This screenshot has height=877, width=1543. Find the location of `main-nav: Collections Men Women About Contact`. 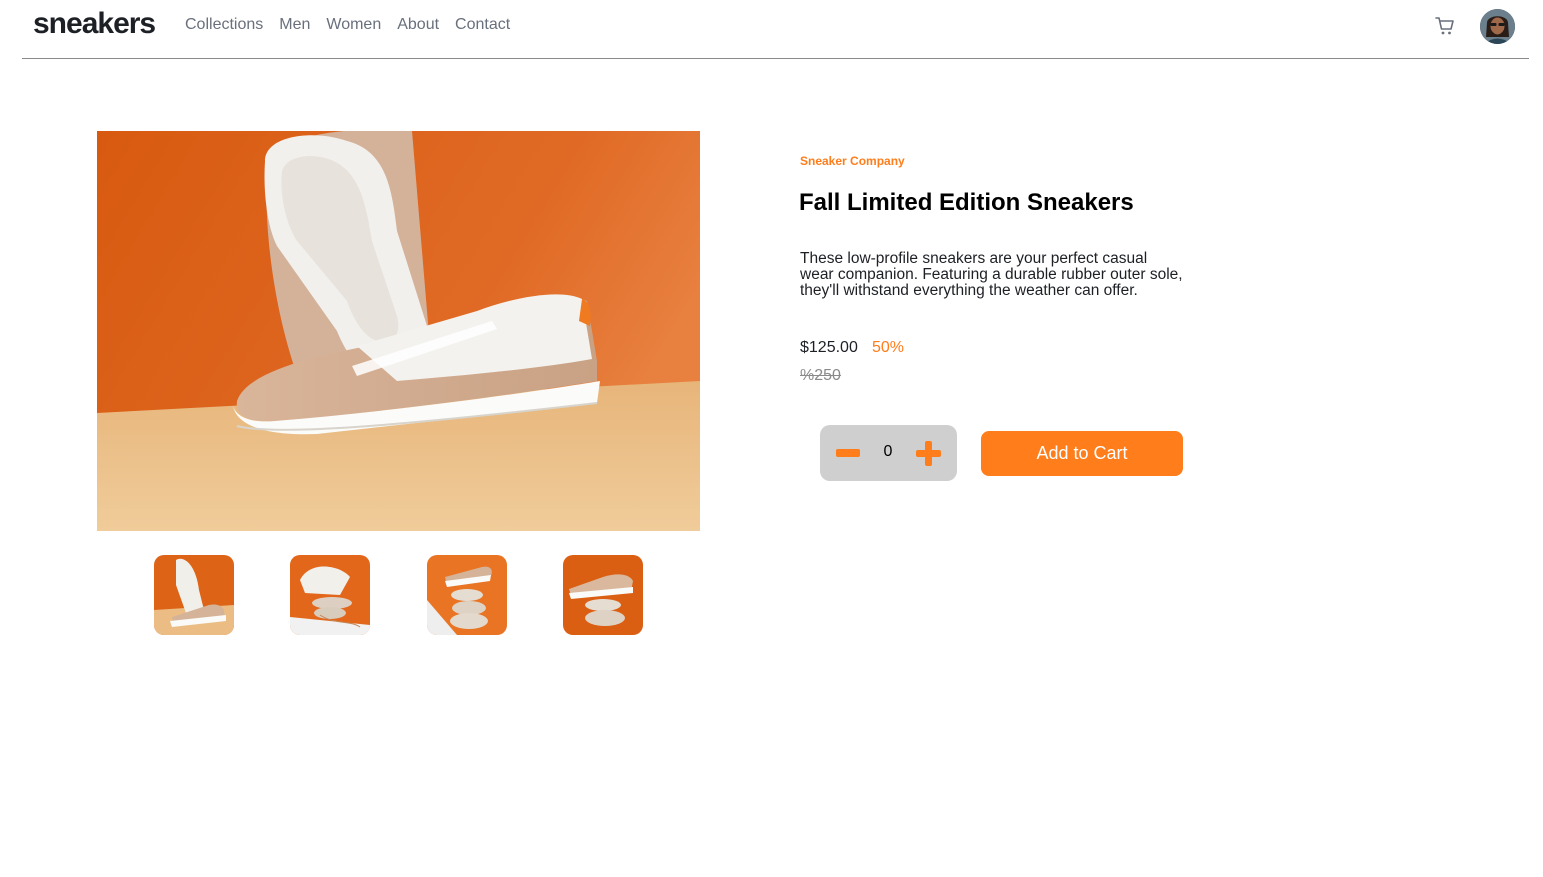

main-nav: Collections Men Women About Contact is located at coordinates (355, 25).